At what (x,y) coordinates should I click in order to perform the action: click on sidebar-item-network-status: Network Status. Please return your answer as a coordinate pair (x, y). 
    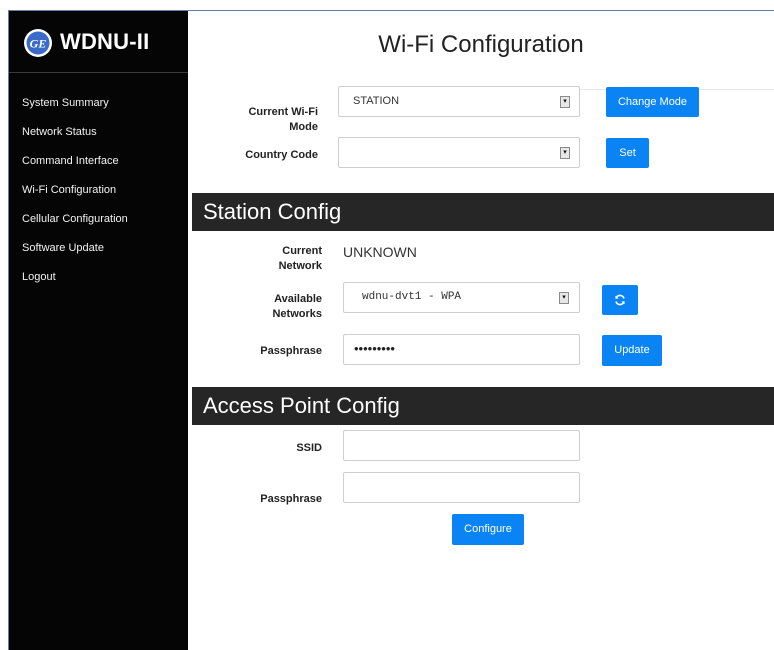
    Looking at the image, I should click on (98, 140).